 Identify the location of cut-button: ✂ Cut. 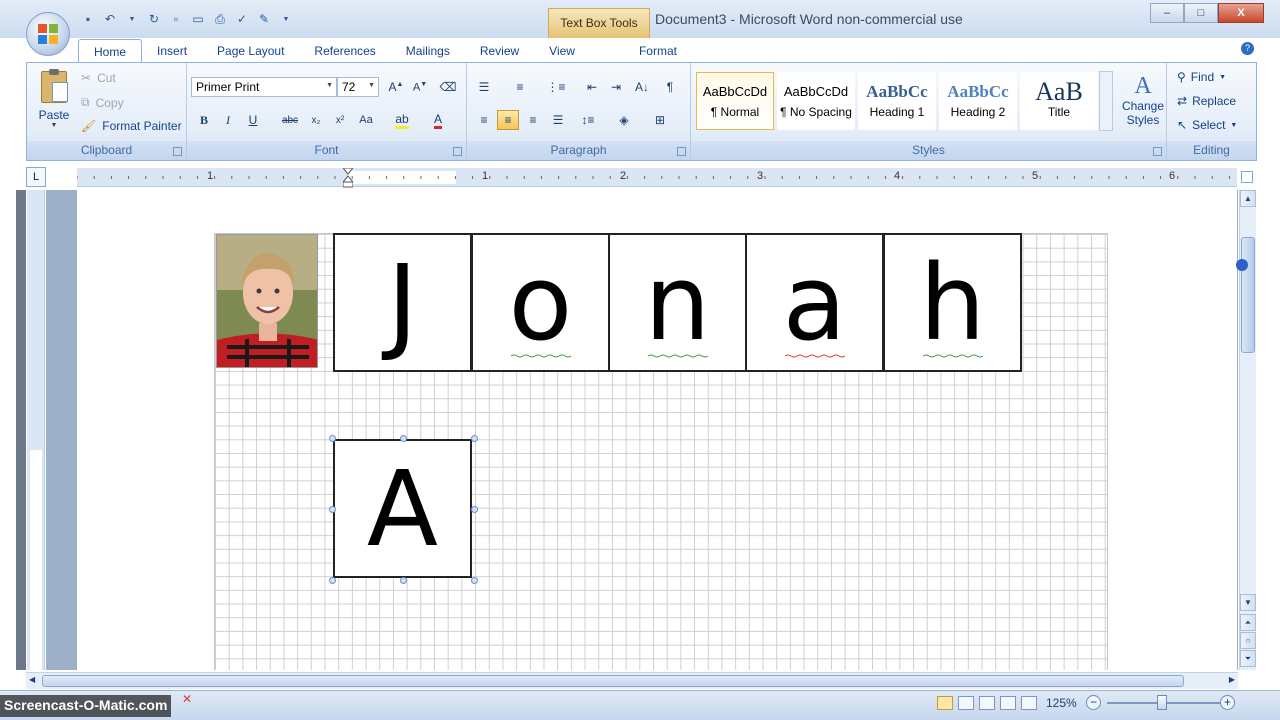
(98, 78).